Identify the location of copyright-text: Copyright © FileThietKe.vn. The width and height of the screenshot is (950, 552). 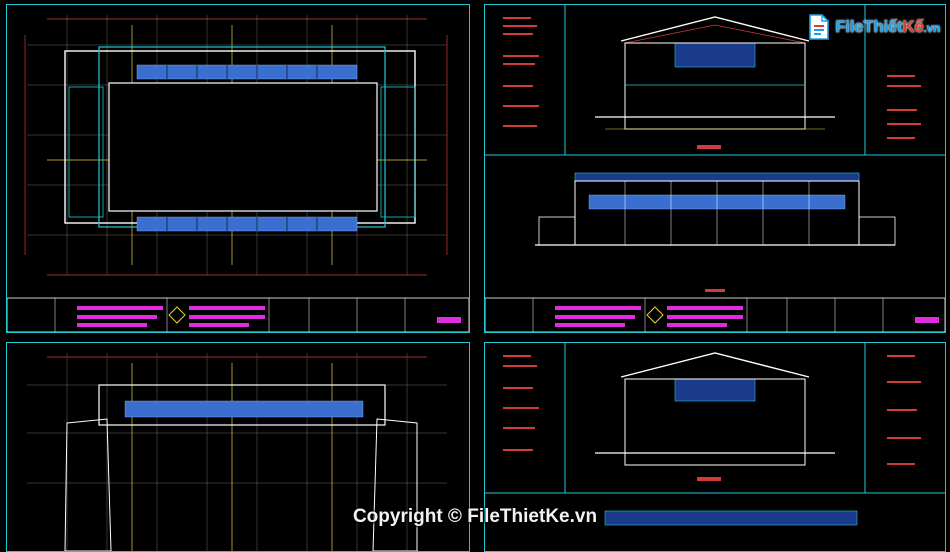
(475, 516).